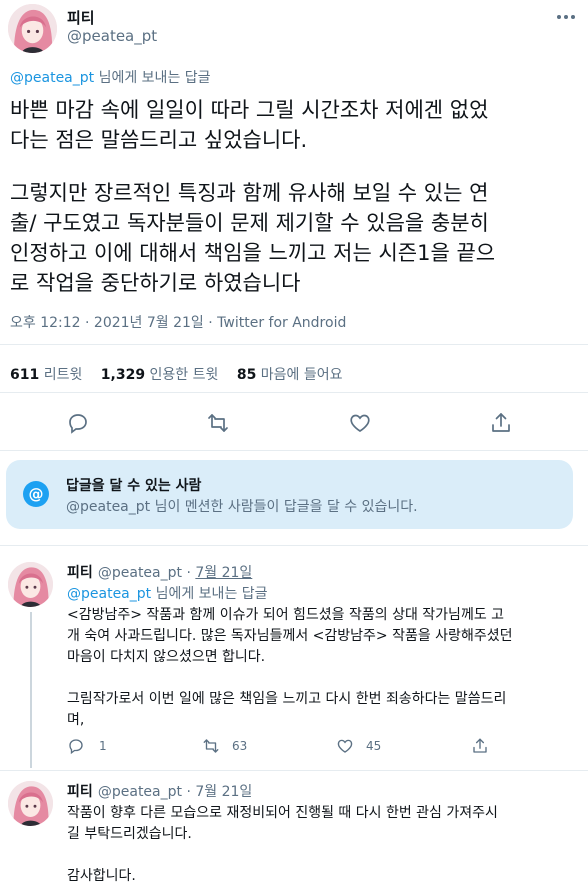  Describe the element at coordinates (374, 746) in the screenshot. I see `like-count: 45` at that location.